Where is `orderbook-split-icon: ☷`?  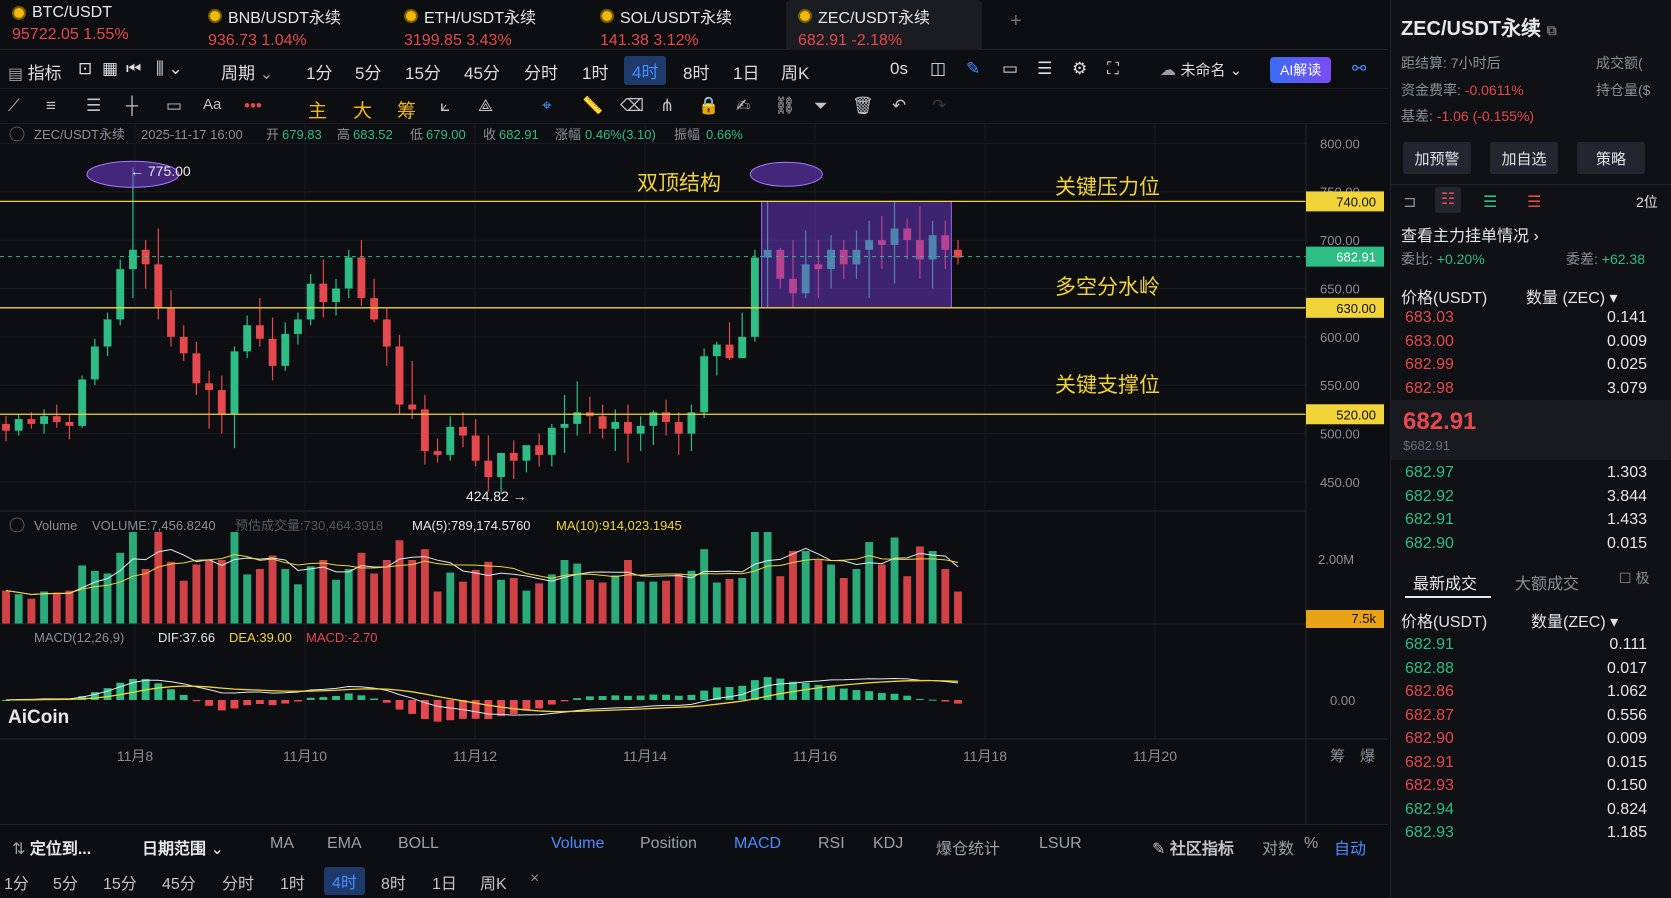
orderbook-split-icon: ☷ is located at coordinates (1448, 200).